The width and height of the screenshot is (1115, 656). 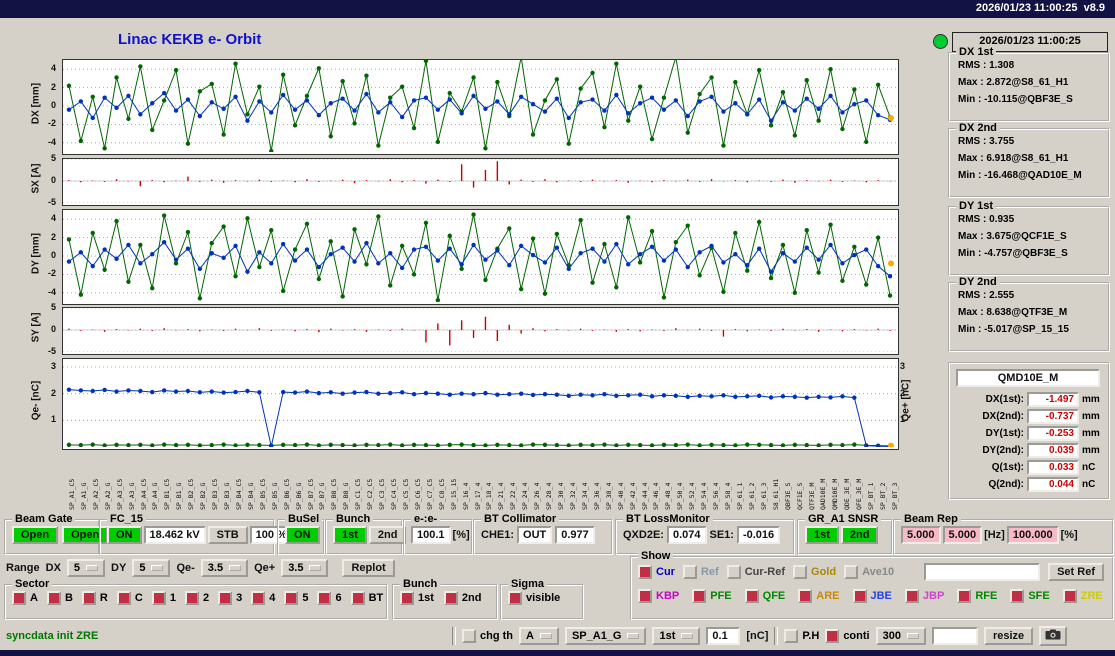 What do you see at coordinates (302, 535) in the screenshot?
I see `busel-on-button: ON` at bounding box center [302, 535].